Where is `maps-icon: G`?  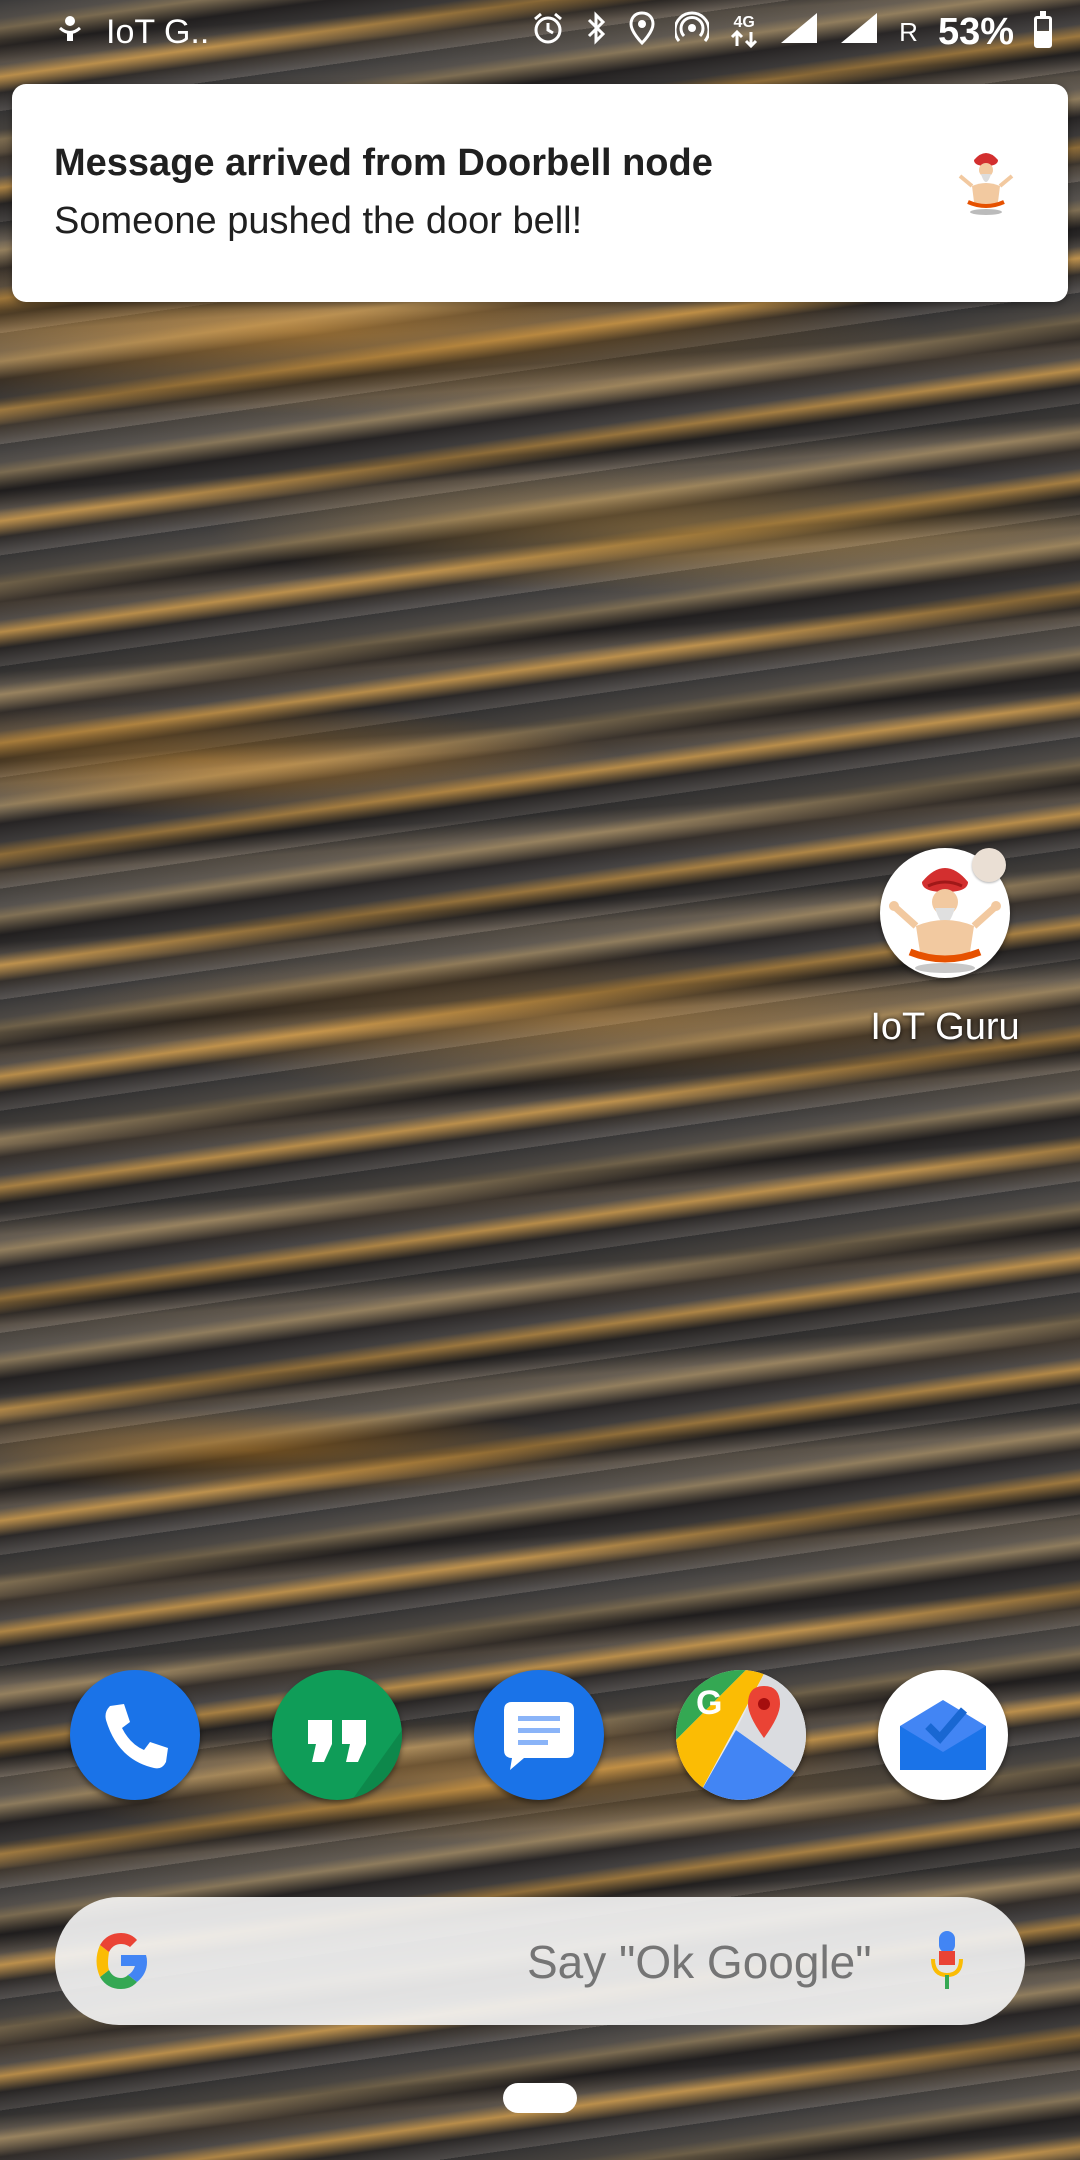
maps-icon: G is located at coordinates (741, 1735).